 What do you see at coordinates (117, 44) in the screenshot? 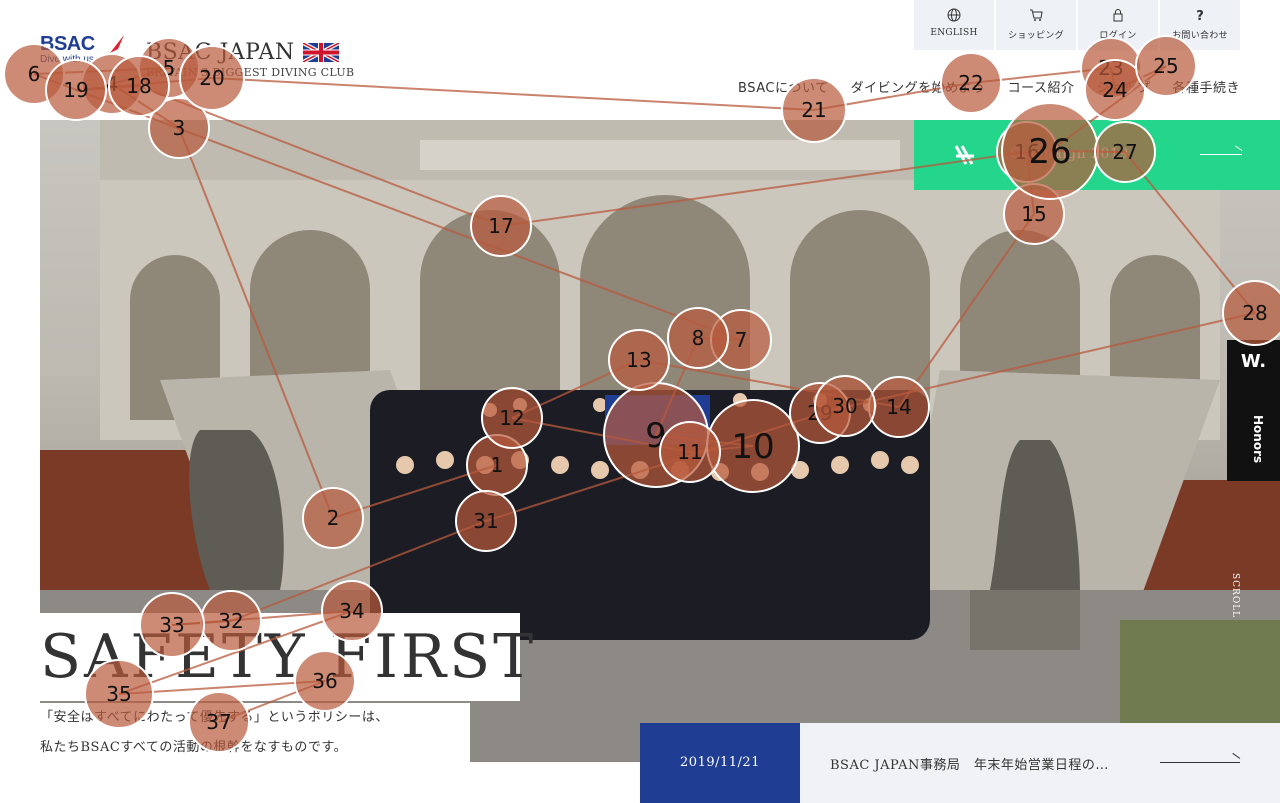
I see `sail-icon` at bounding box center [117, 44].